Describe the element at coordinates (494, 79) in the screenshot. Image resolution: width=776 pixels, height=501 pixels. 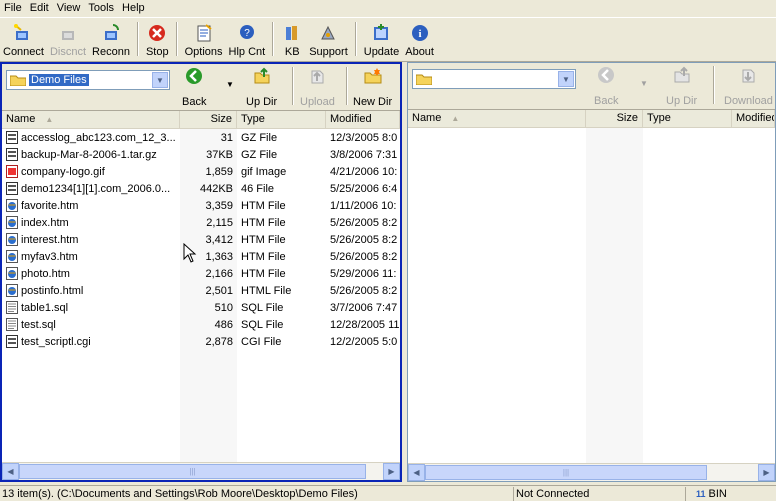
I see `remote-folder-combo: ▼` at that location.